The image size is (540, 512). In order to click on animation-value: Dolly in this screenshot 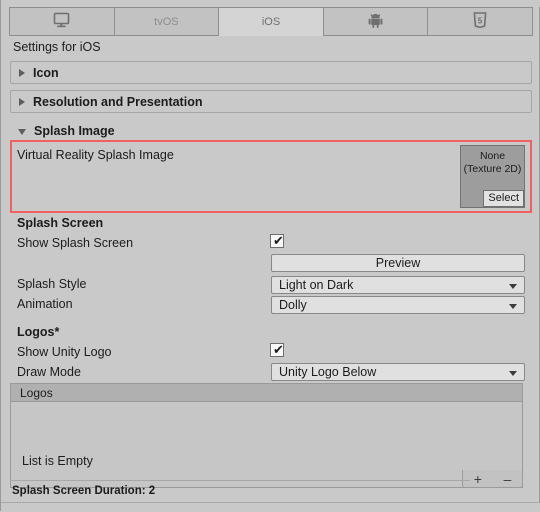, I will do `click(293, 305)`.